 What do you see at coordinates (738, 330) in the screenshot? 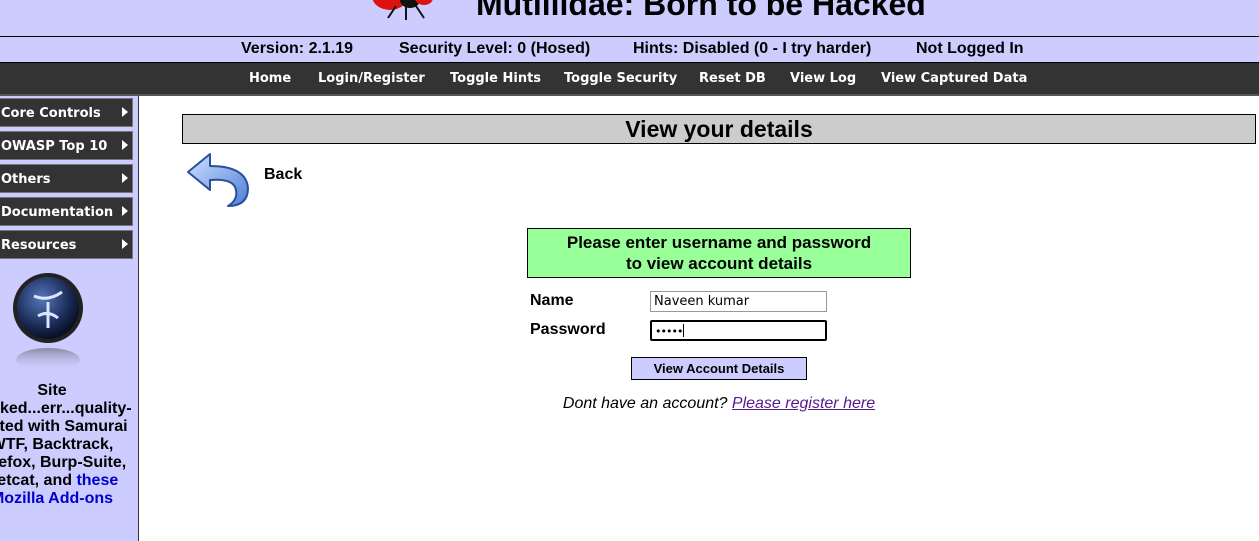
I see `password-field: •••••` at bounding box center [738, 330].